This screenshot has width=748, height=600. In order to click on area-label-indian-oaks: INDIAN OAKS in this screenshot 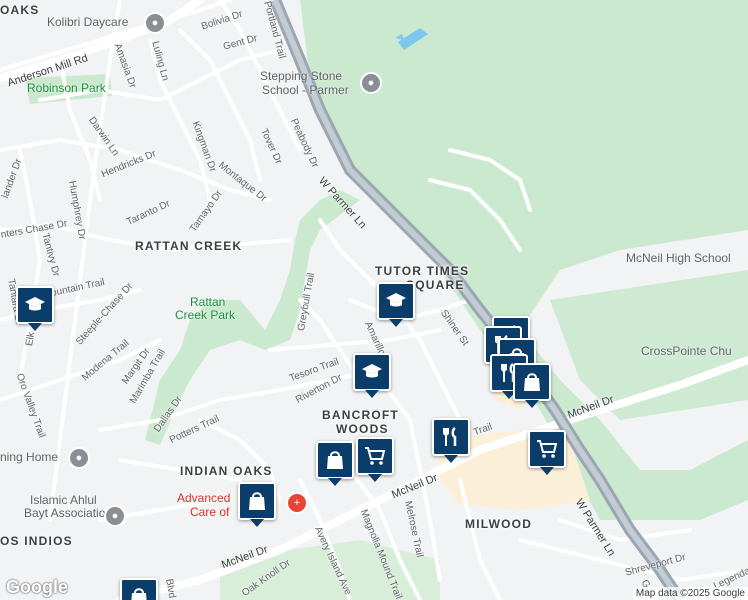, I will do `click(226, 471)`.